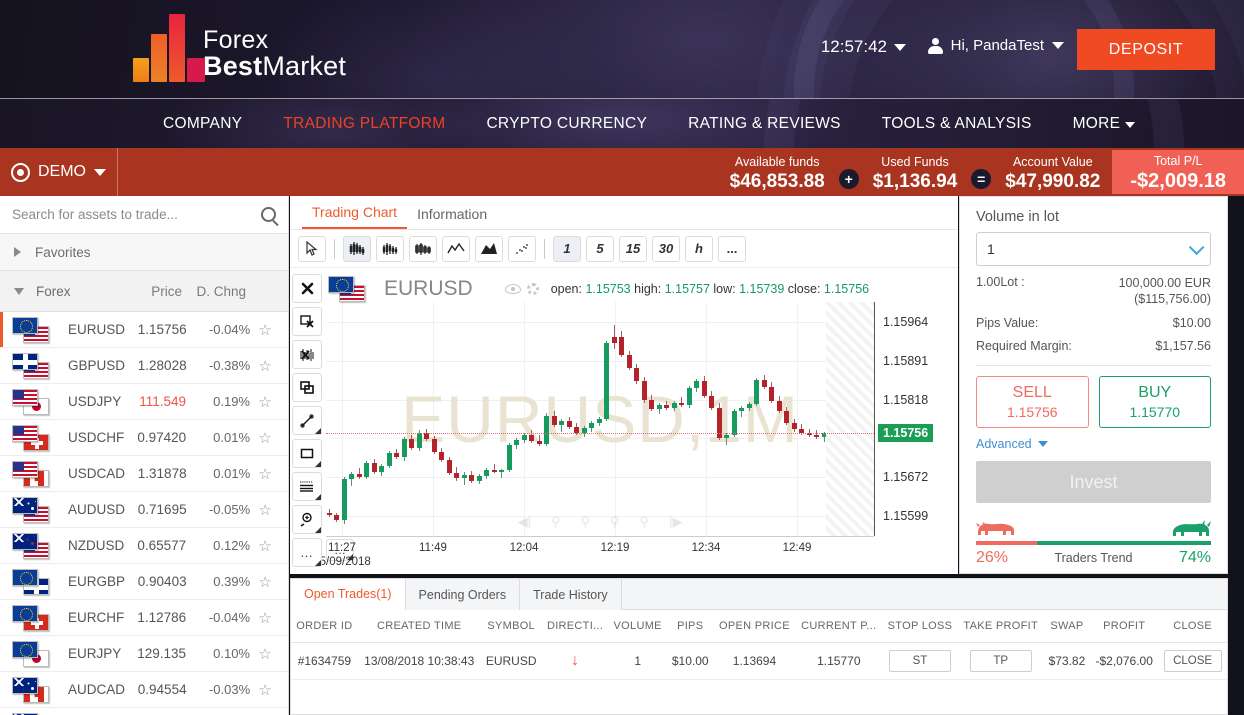 Image resolution: width=1244 pixels, height=715 pixels. What do you see at coordinates (144, 654) in the screenshot?
I see `asset-row-eurjpy: EURJPY 129.135 0.10% ☆` at bounding box center [144, 654].